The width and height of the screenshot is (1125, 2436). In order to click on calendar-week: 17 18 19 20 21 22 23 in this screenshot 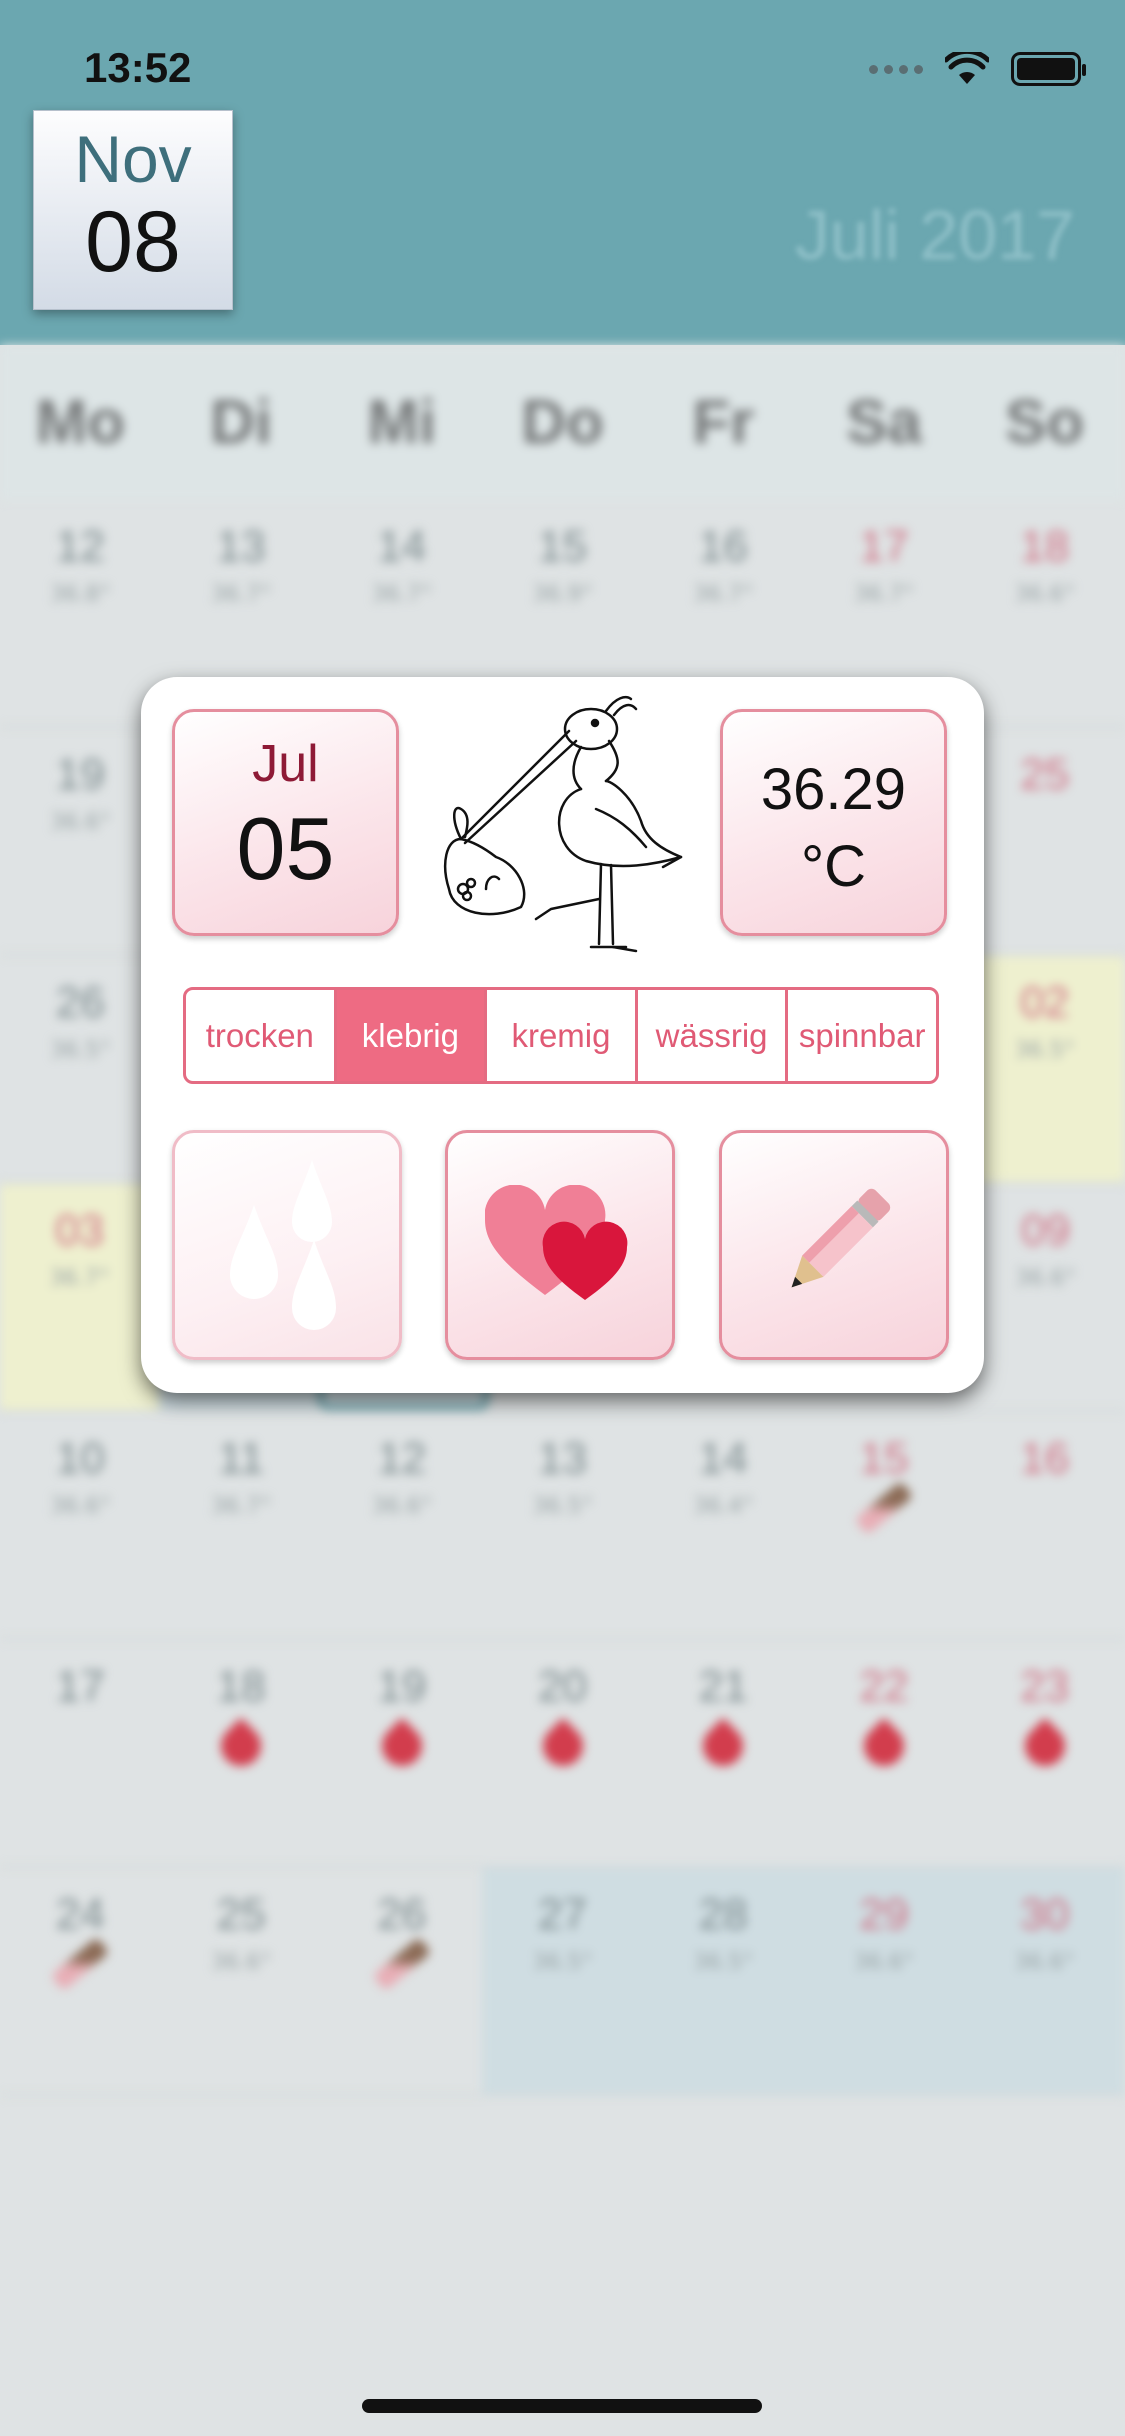, I will do `click(562, 1754)`.